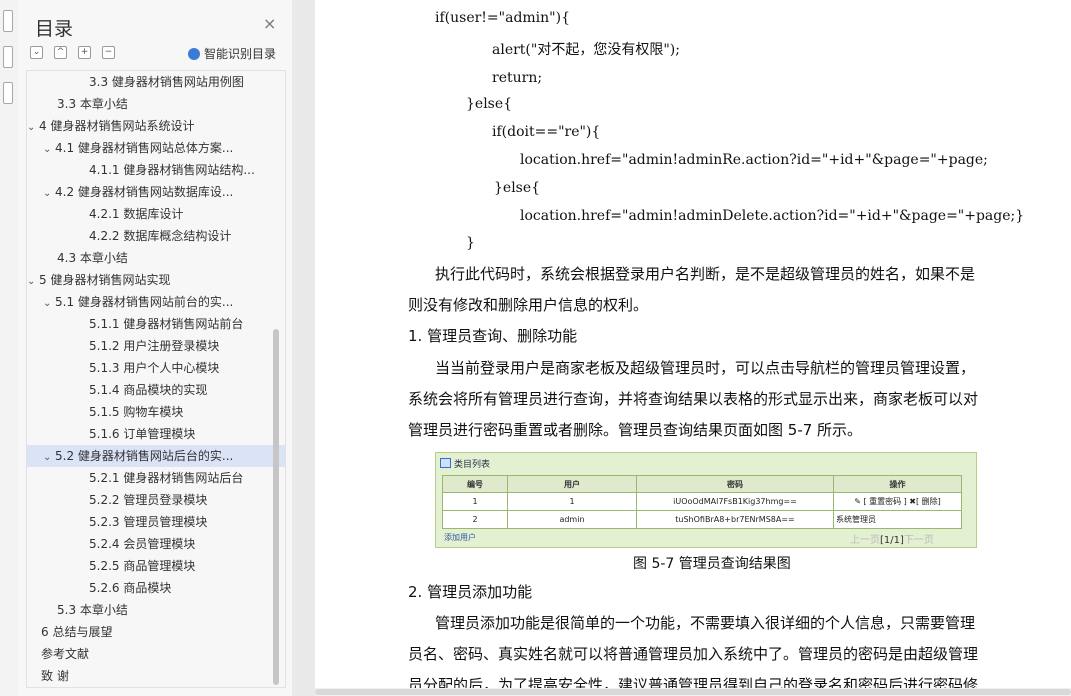 The height and width of the screenshot is (696, 1071). What do you see at coordinates (156, 104) in the screenshot?
I see `toc-item: 3.3 本章小结` at bounding box center [156, 104].